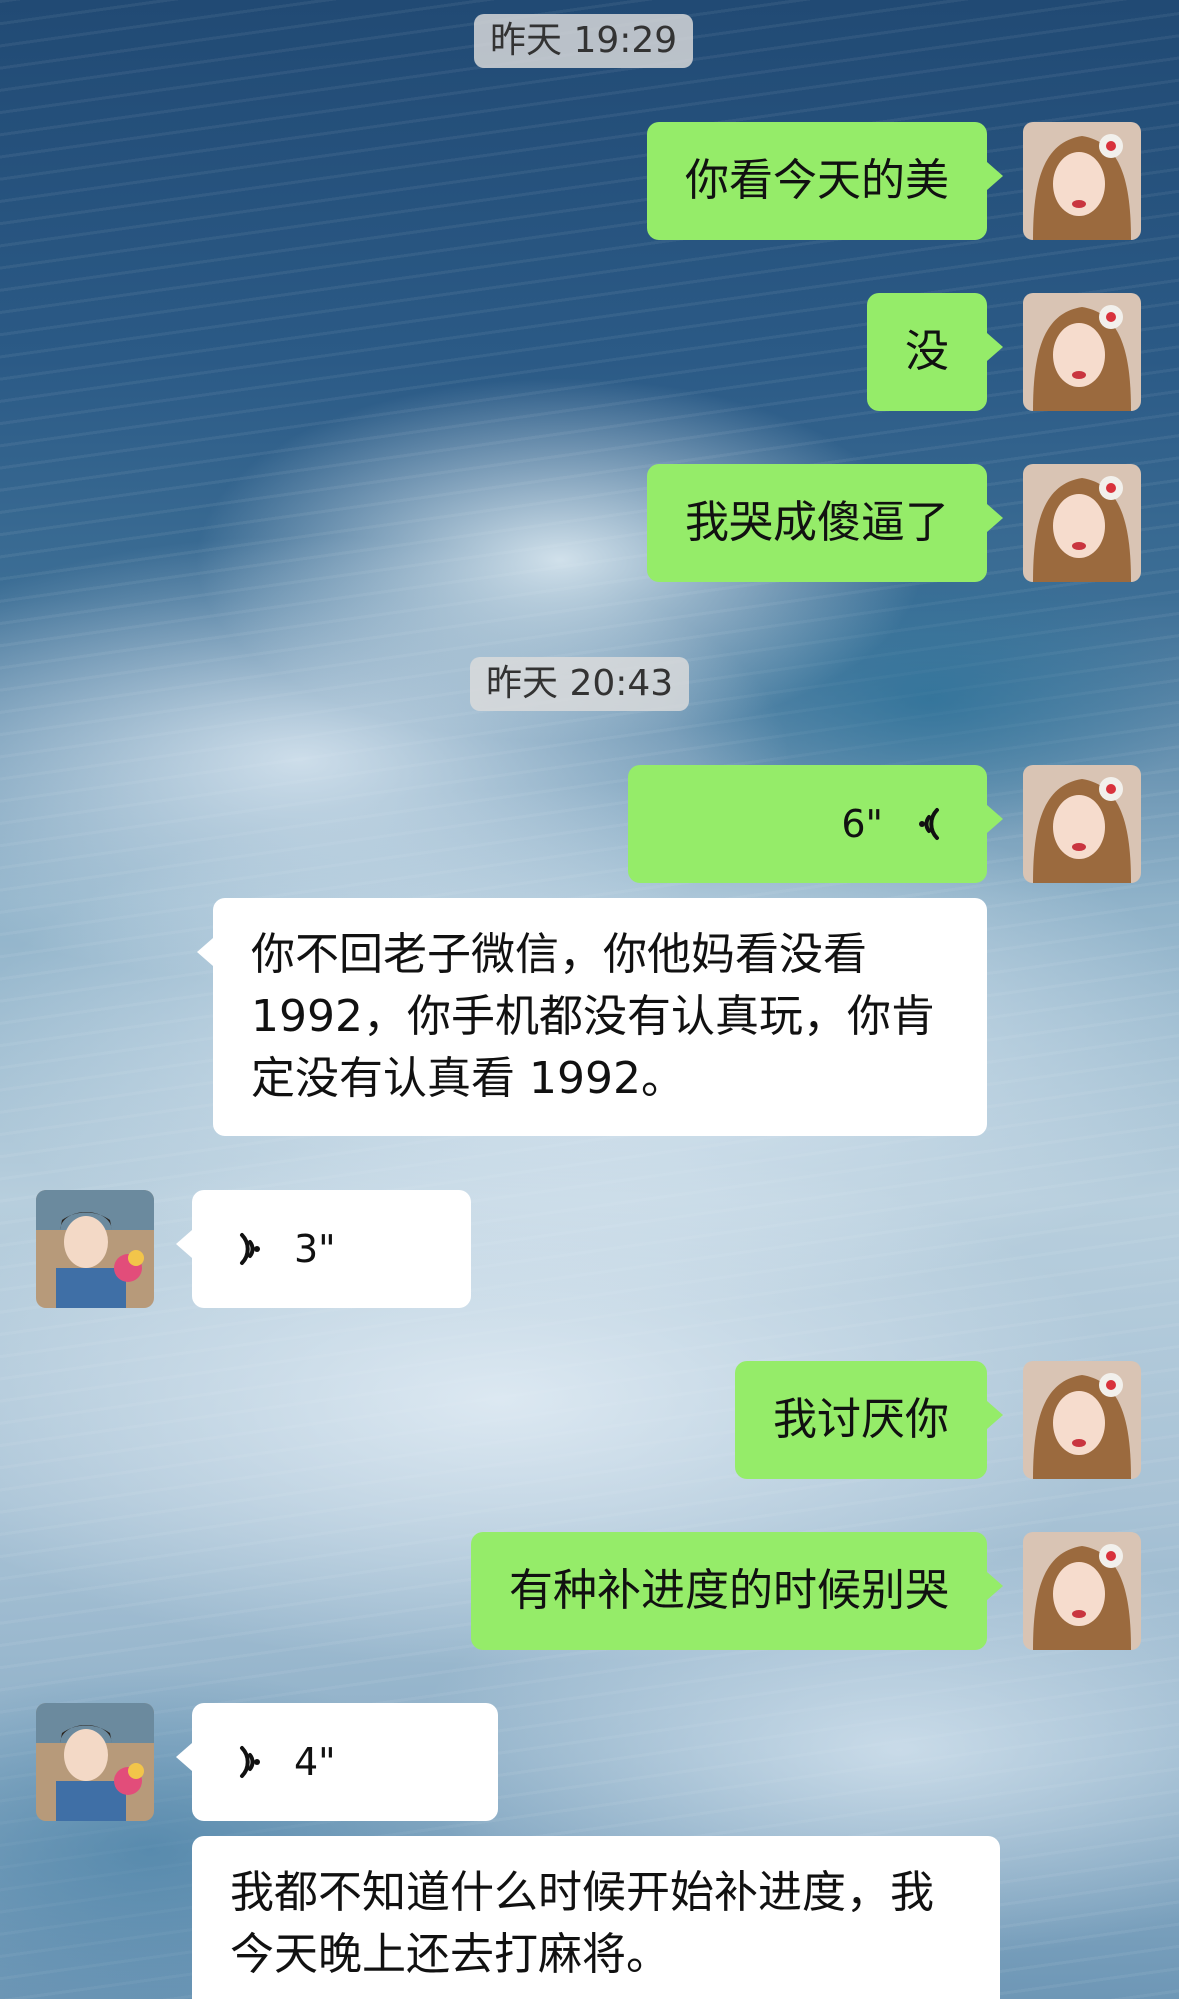 The width and height of the screenshot is (1179, 1999). I want to click on message-bubble: 我讨厌你, so click(869, 1420).